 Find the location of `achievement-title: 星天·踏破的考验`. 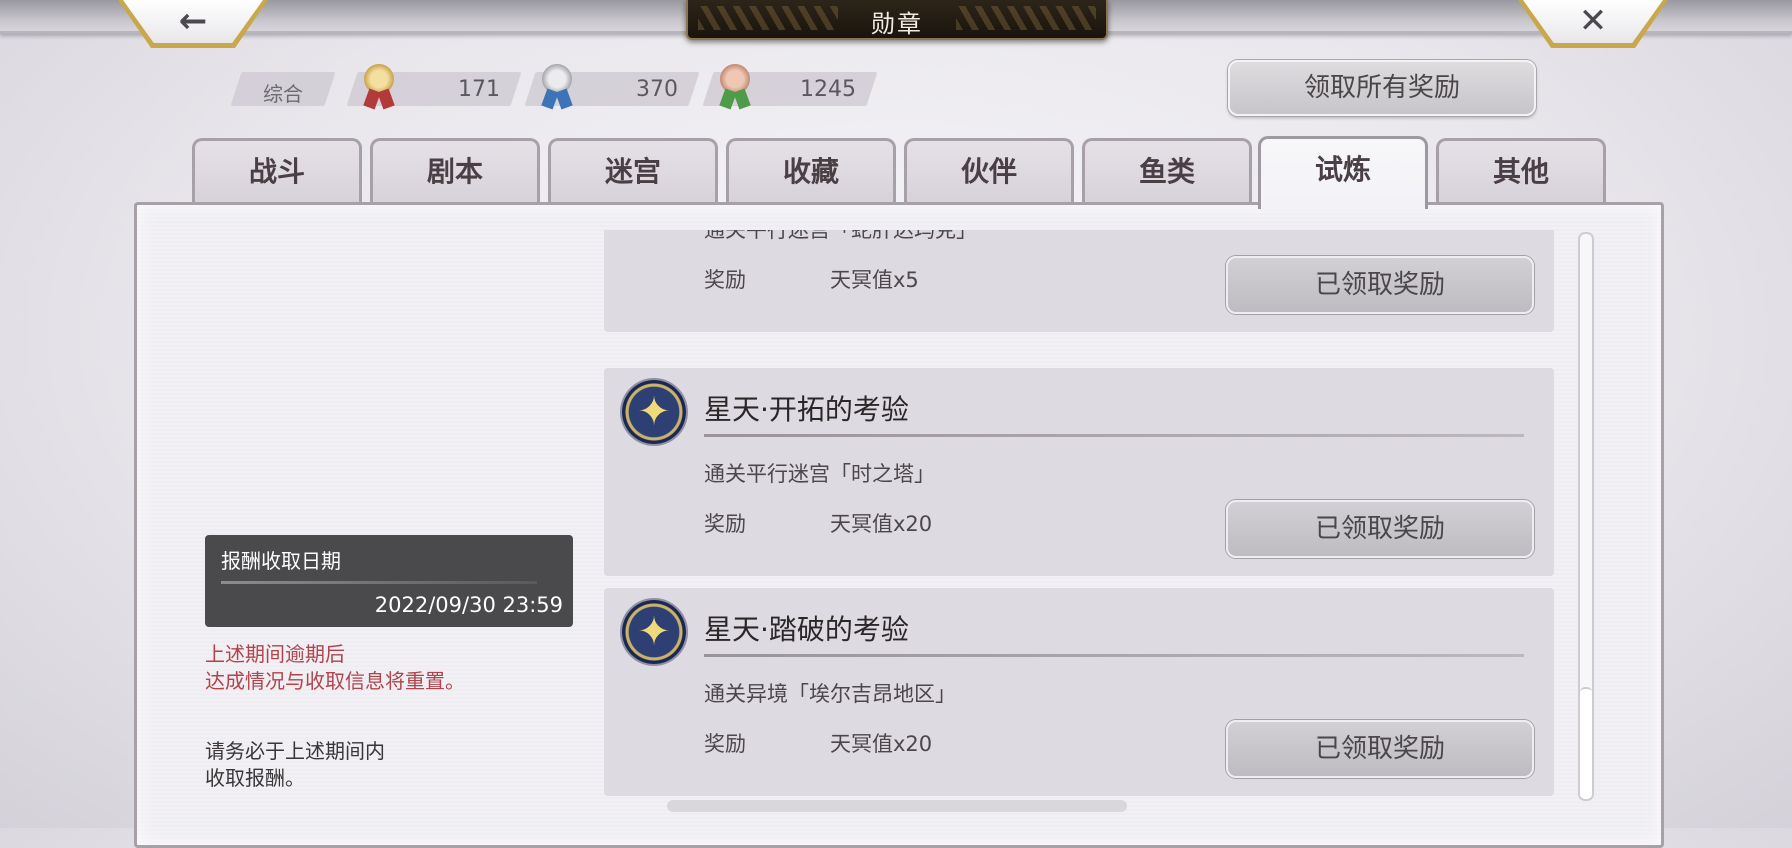

achievement-title: 星天·踏破的考验 is located at coordinates (806, 629).